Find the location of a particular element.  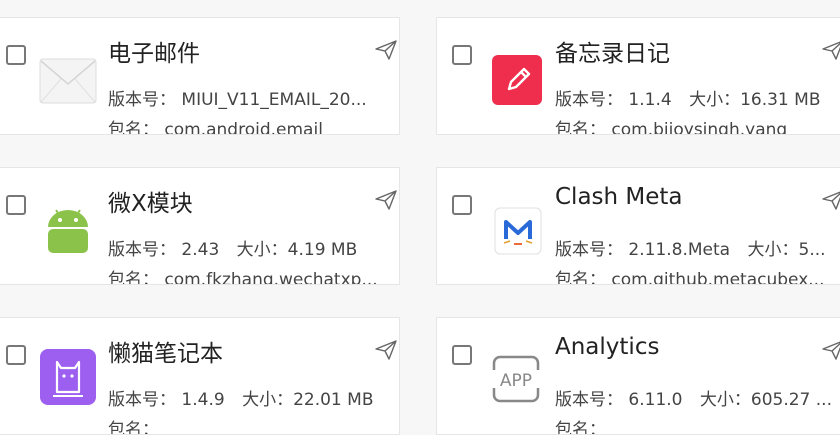

app-title: 电子邮件 is located at coordinates (154, 54).